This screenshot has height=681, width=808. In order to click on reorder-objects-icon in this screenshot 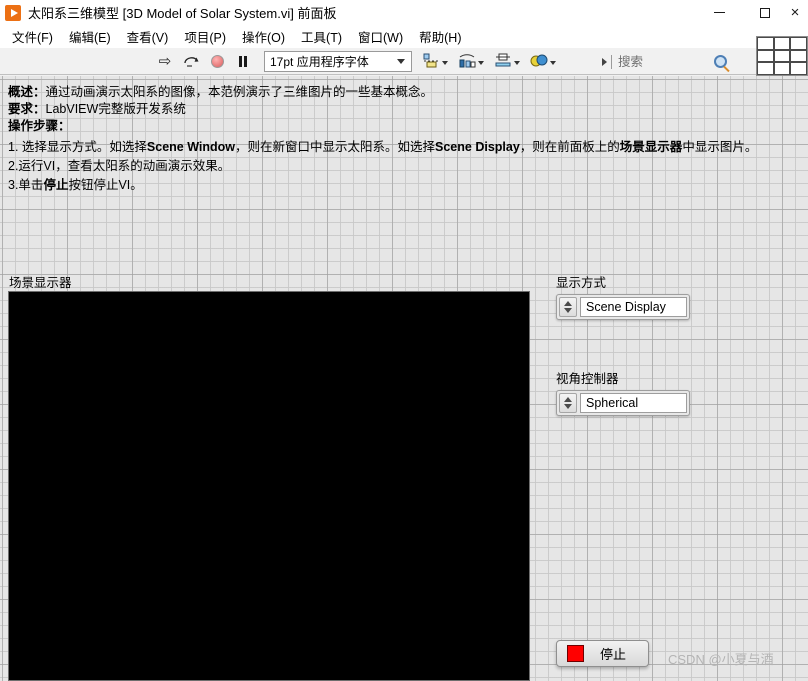, I will do `click(539, 61)`.